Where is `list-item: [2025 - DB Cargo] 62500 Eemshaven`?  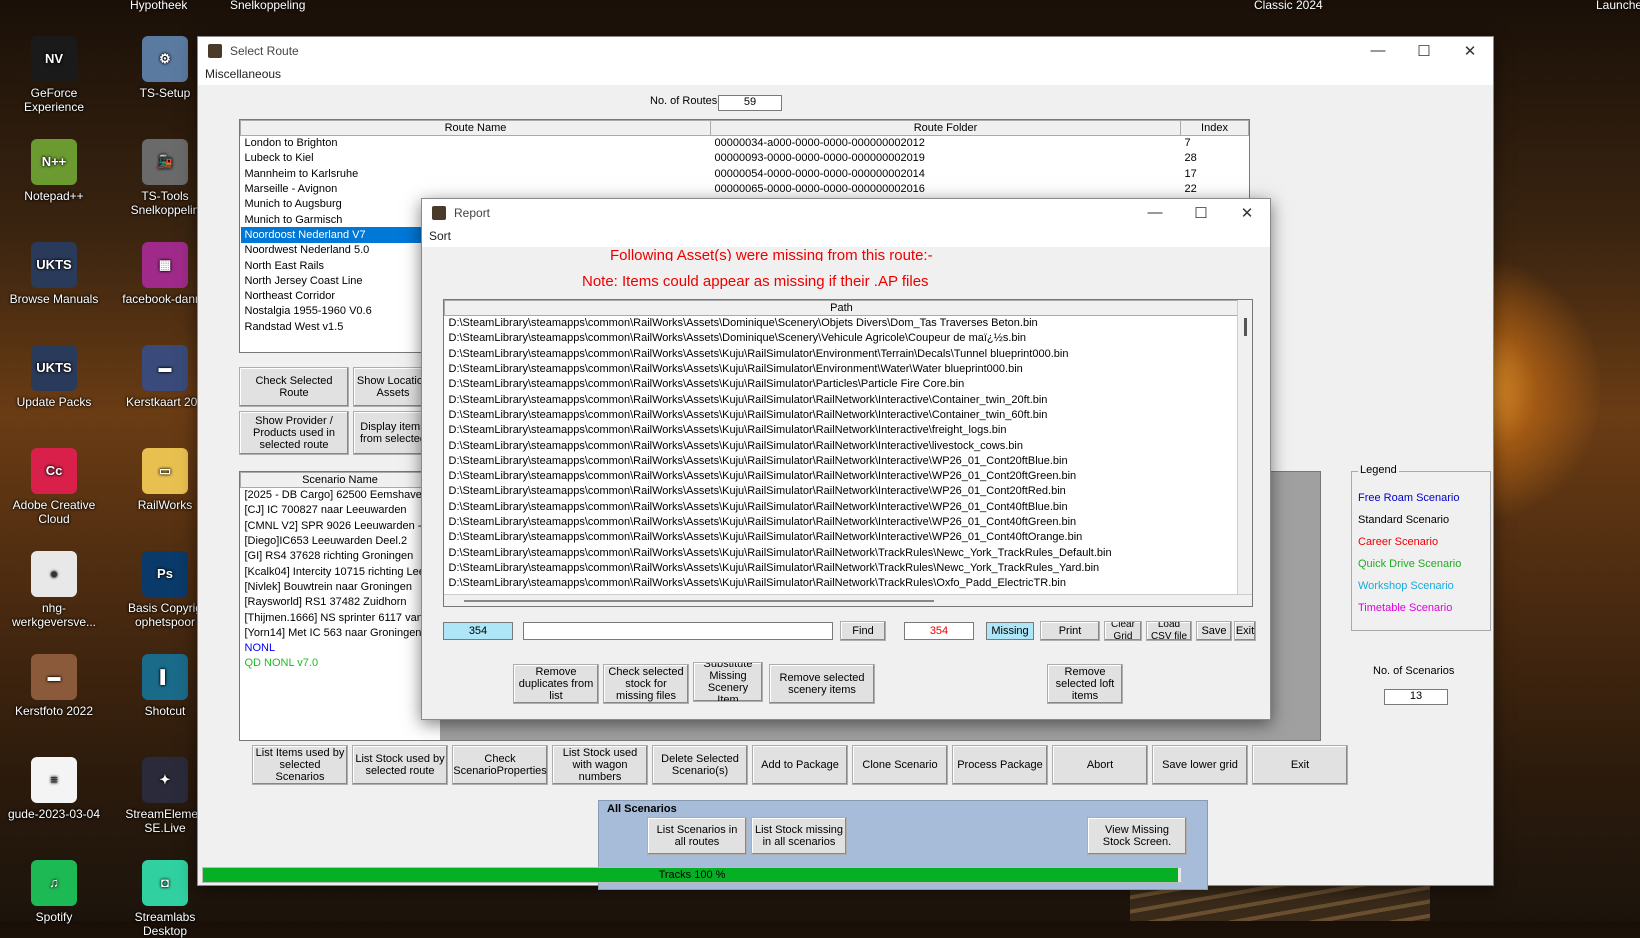 list-item: [2025 - DB Cargo] 62500 Eemshaven is located at coordinates (340, 495).